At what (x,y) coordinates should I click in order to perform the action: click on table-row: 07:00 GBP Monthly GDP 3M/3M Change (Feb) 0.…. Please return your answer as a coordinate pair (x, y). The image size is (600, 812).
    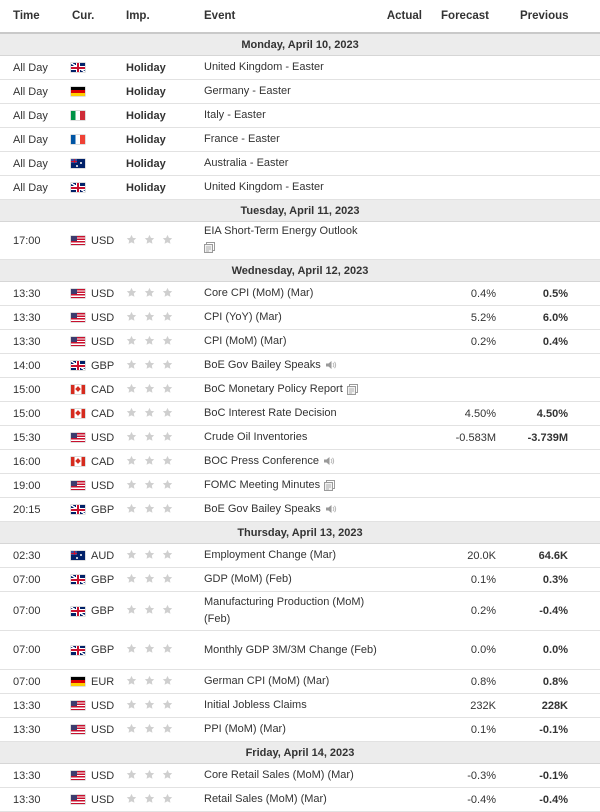
    Looking at the image, I should click on (300, 650).